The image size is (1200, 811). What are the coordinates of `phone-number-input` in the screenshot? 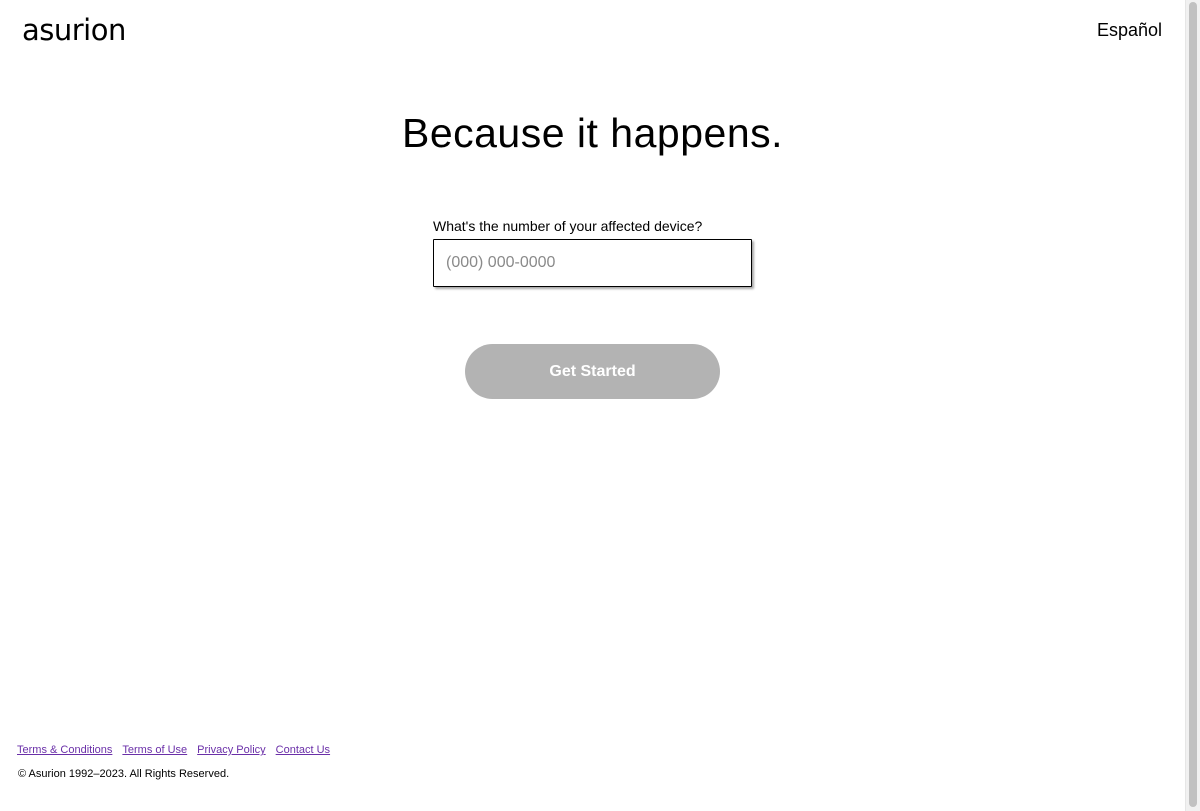 It's located at (592, 263).